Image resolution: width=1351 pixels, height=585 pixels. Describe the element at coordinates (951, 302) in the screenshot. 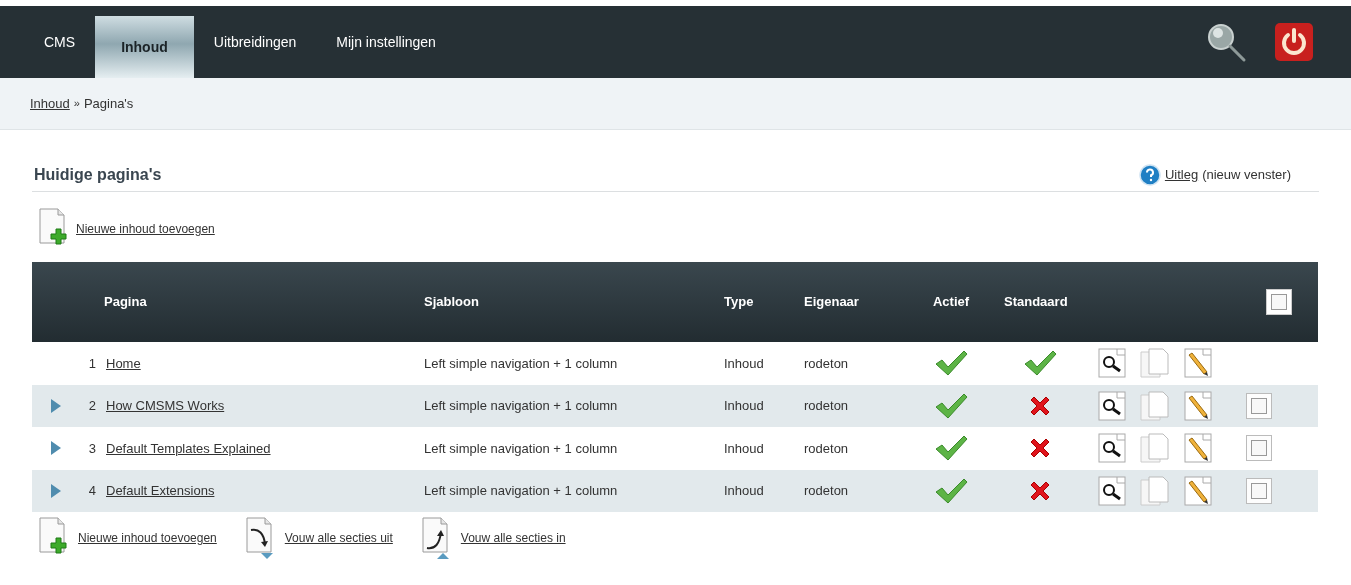

I see `column-header: Actief` at that location.